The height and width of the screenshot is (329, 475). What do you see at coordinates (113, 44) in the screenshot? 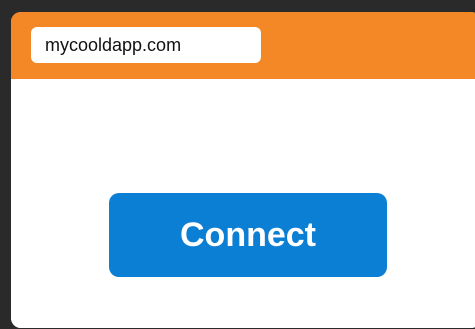
I see `address-bar-url: mycooldapp.com` at bounding box center [113, 44].